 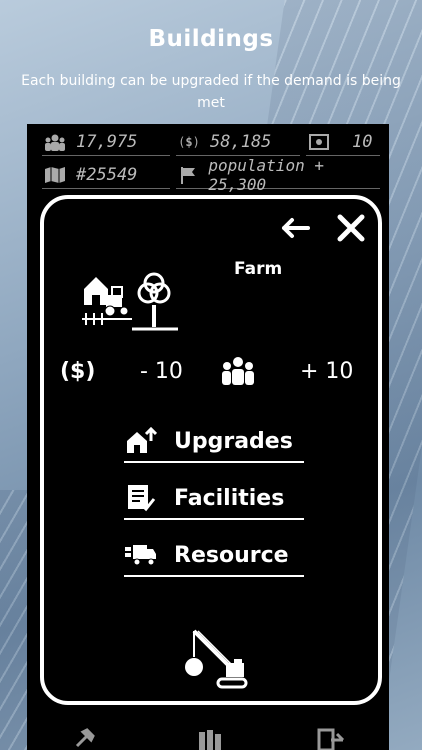 I want to click on resource-button: Resource, so click(x=214, y=556).